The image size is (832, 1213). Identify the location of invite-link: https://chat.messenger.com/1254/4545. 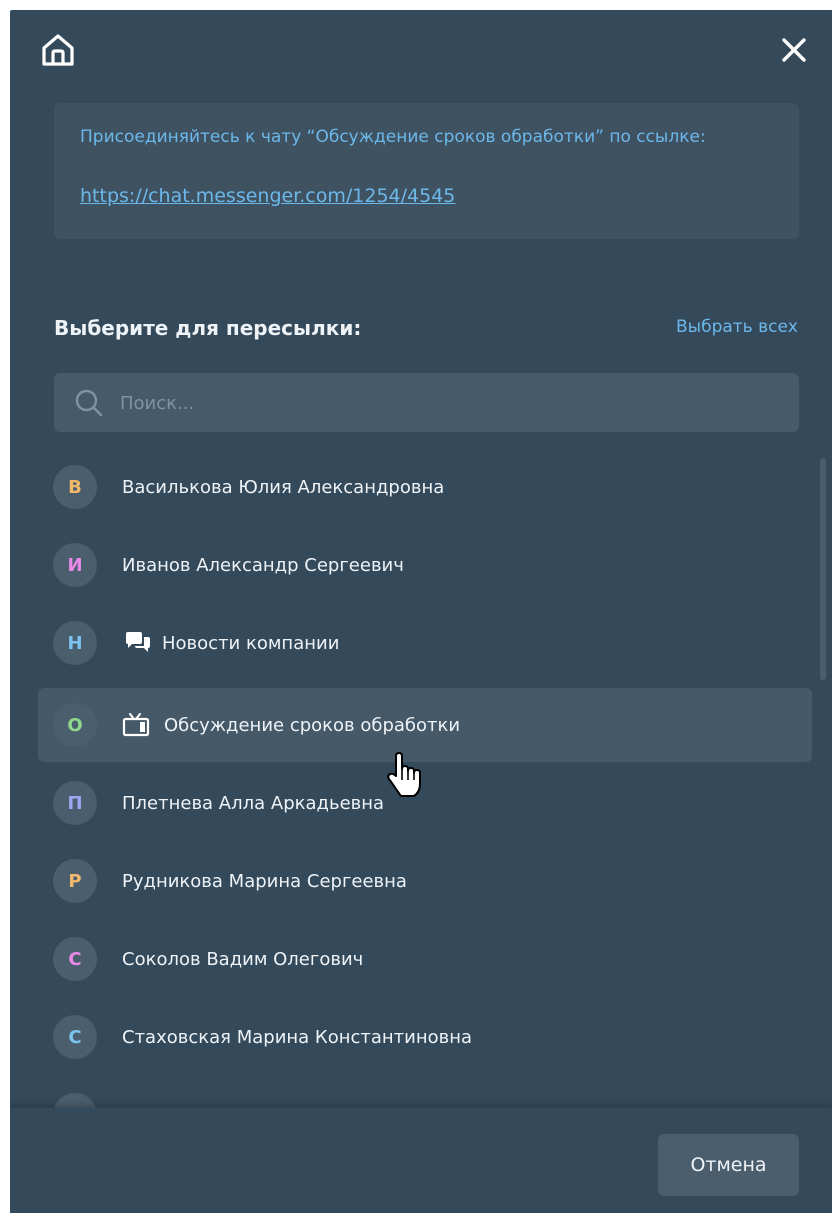
(267, 196).